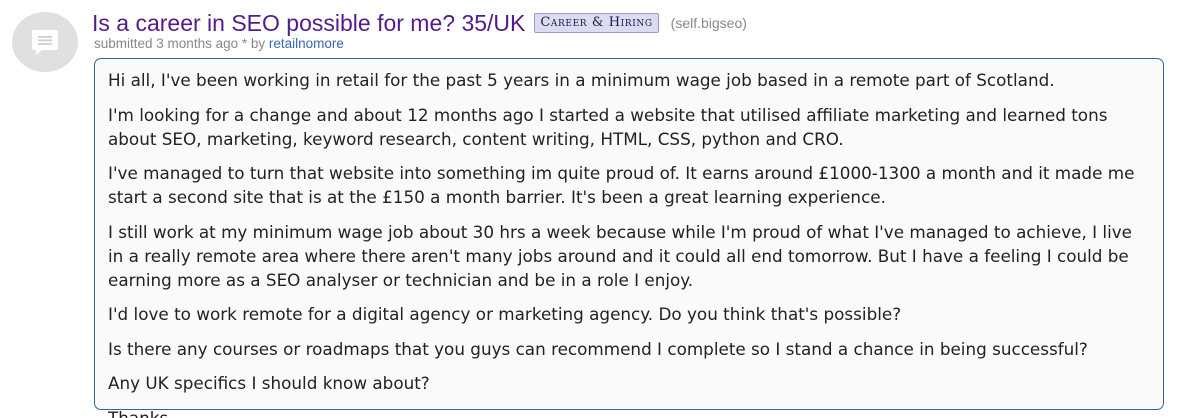 The image size is (1200, 418). What do you see at coordinates (123, 43) in the screenshot?
I see `submitted-label: submitted` at bounding box center [123, 43].